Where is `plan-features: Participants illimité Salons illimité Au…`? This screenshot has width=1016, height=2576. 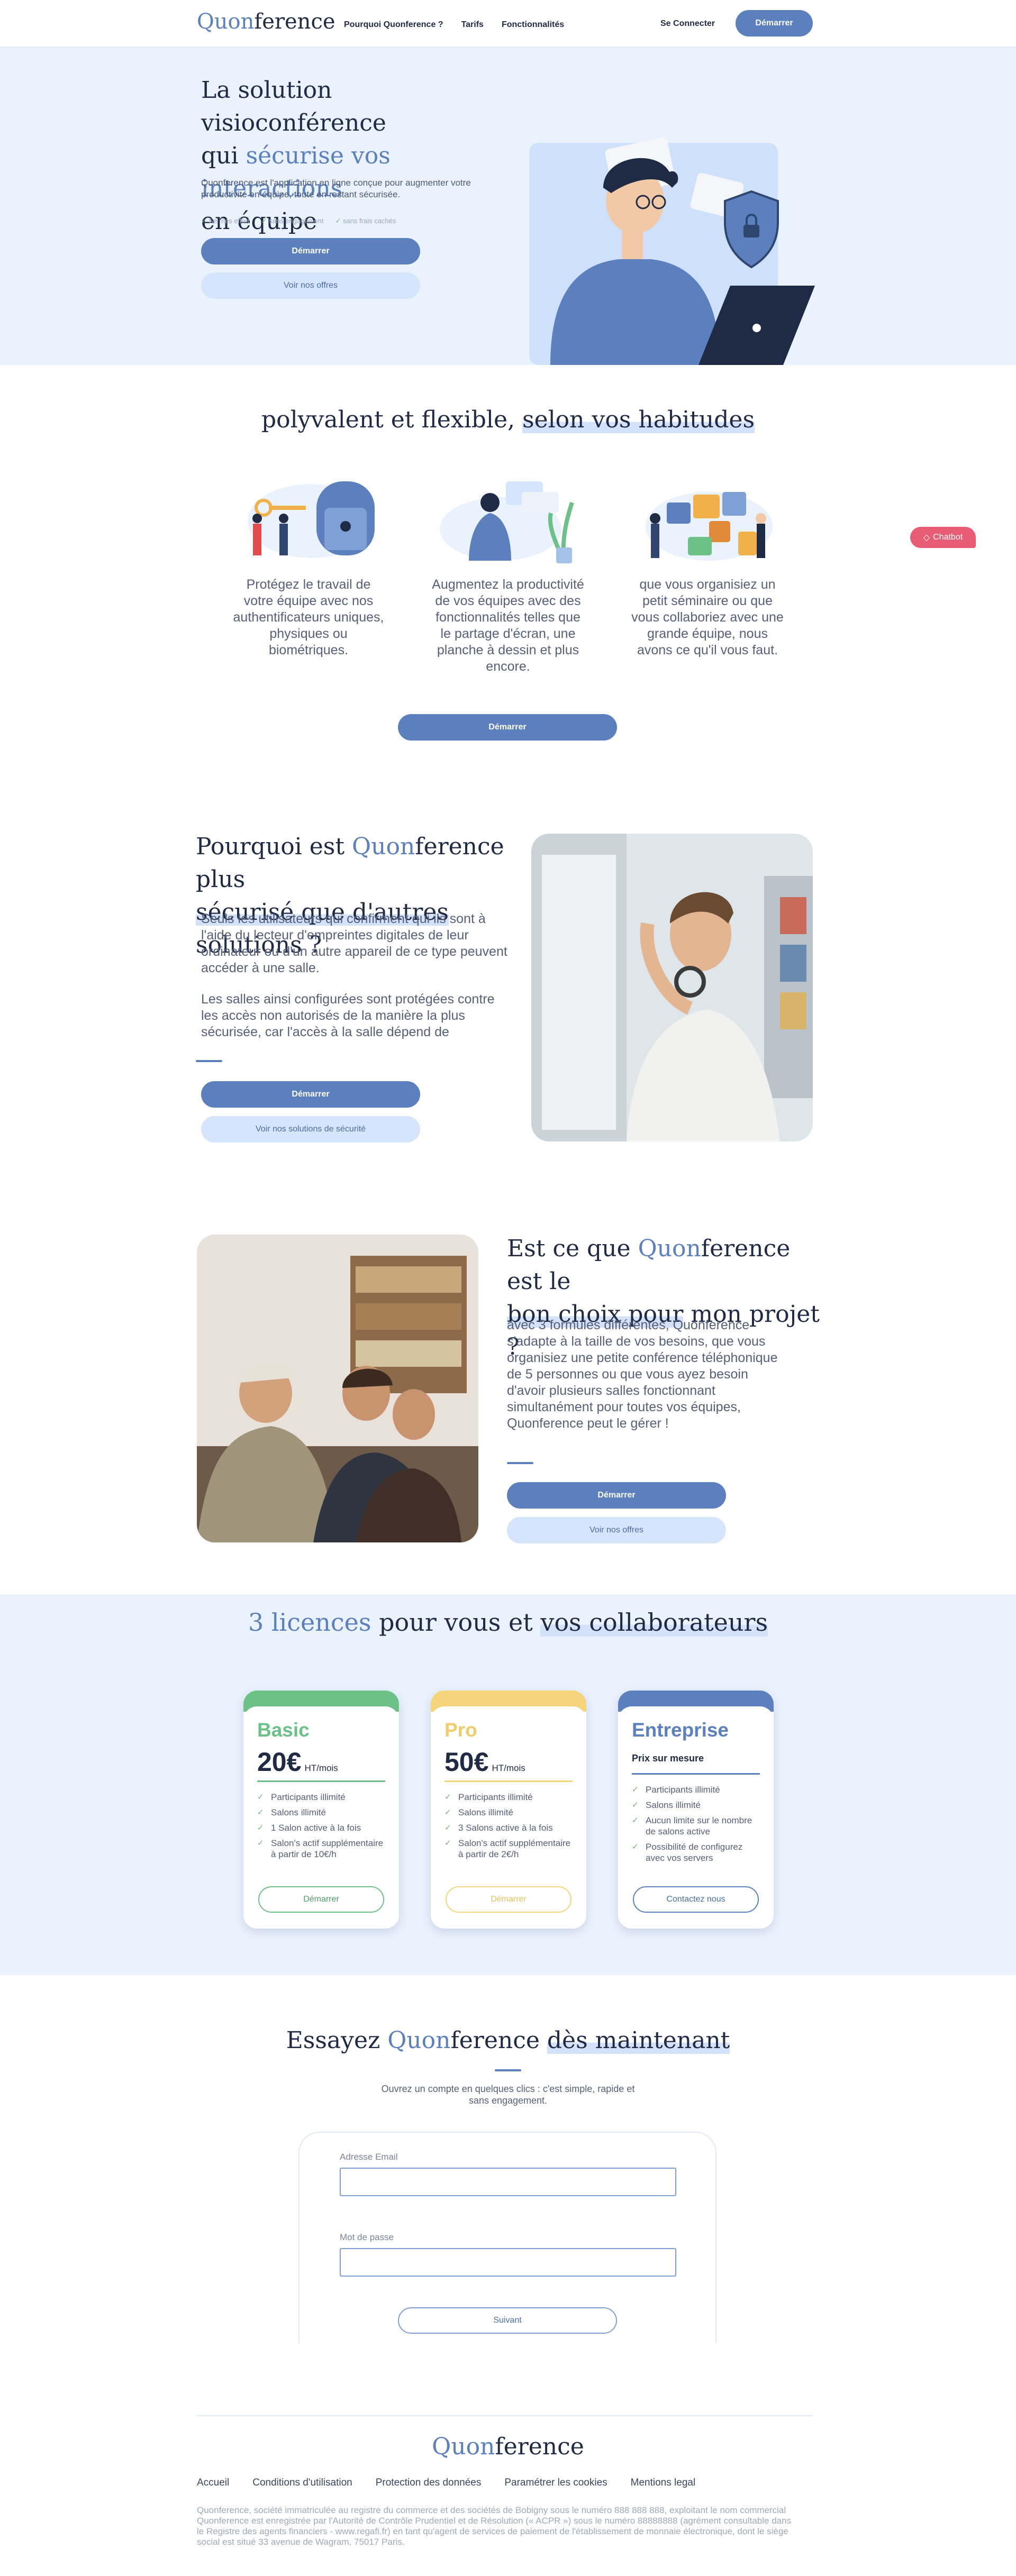
plan-features: Participants illimité Salons illimité Au… is located at coordinates (696, 1824).